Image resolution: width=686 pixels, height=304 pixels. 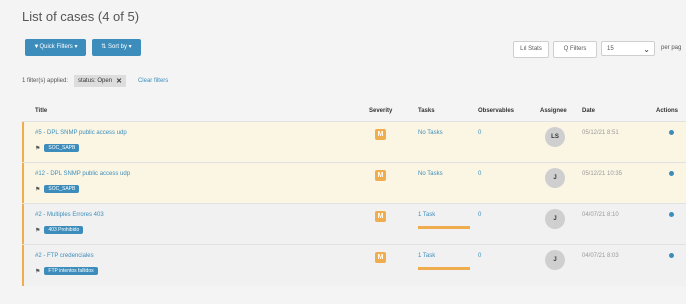 I want to click on case-tag: FTP intentos fallidos, so click(x=71, y=271).